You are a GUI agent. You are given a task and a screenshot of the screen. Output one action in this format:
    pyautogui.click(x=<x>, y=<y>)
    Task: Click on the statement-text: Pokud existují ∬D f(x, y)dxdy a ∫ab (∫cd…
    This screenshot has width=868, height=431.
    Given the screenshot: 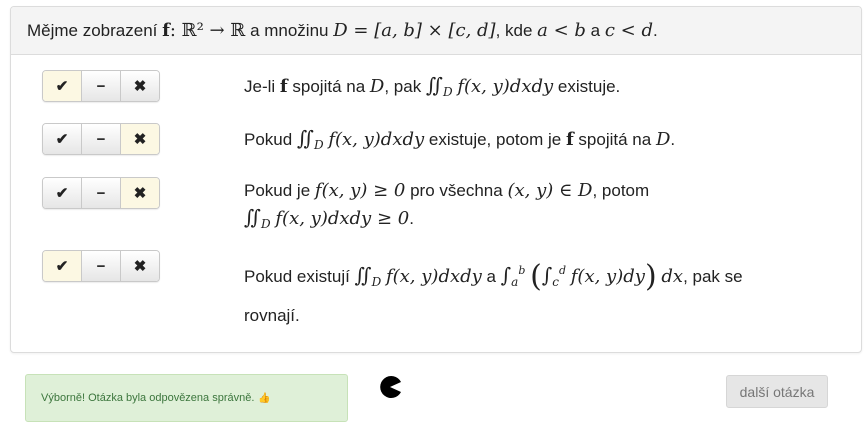 What is the action you would take?
    pyautogui.click(x=493, y=292)
    